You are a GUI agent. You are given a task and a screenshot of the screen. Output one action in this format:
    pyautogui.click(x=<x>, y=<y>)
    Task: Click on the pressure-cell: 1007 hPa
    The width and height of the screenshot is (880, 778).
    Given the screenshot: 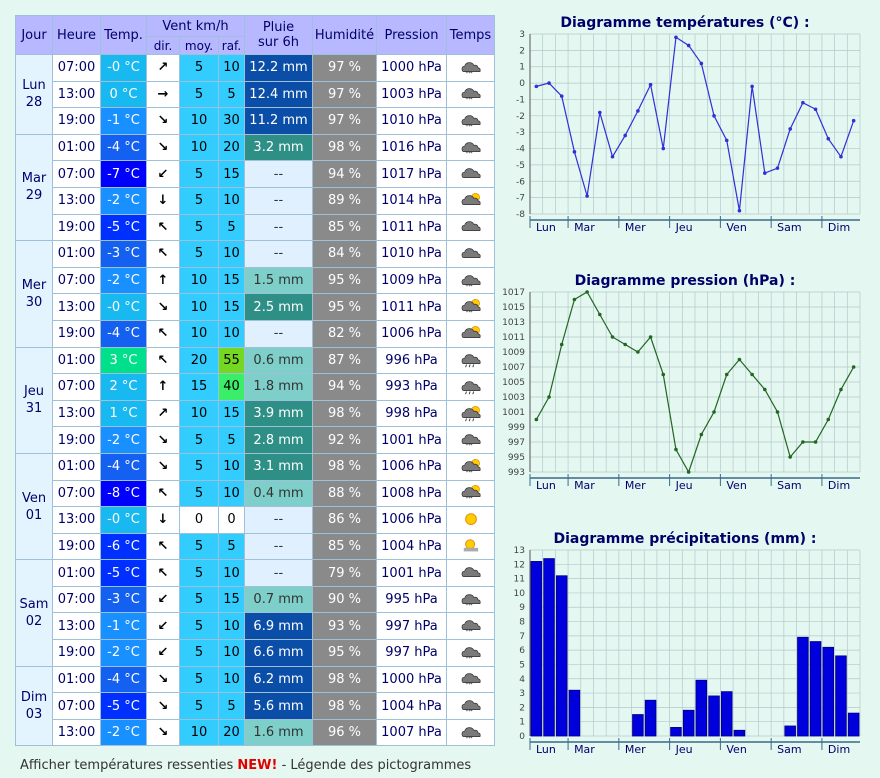 What is the action you would take?
    pyautogui.click(x=411, y=732)
    